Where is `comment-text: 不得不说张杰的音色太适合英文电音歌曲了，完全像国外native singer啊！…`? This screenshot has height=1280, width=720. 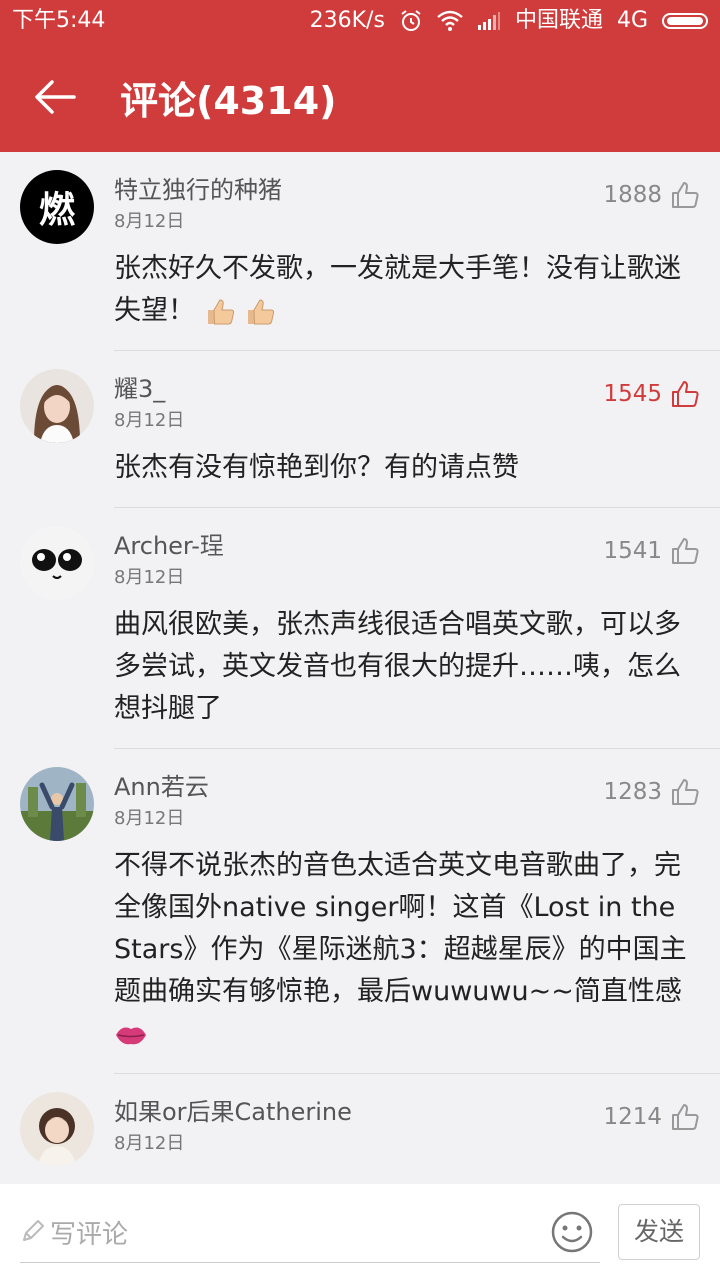
comment-text: 不得不说张杰的音色太适合英文电音歌曲了，完全像国外native singer啊！… is located at coordinates (417, 950).